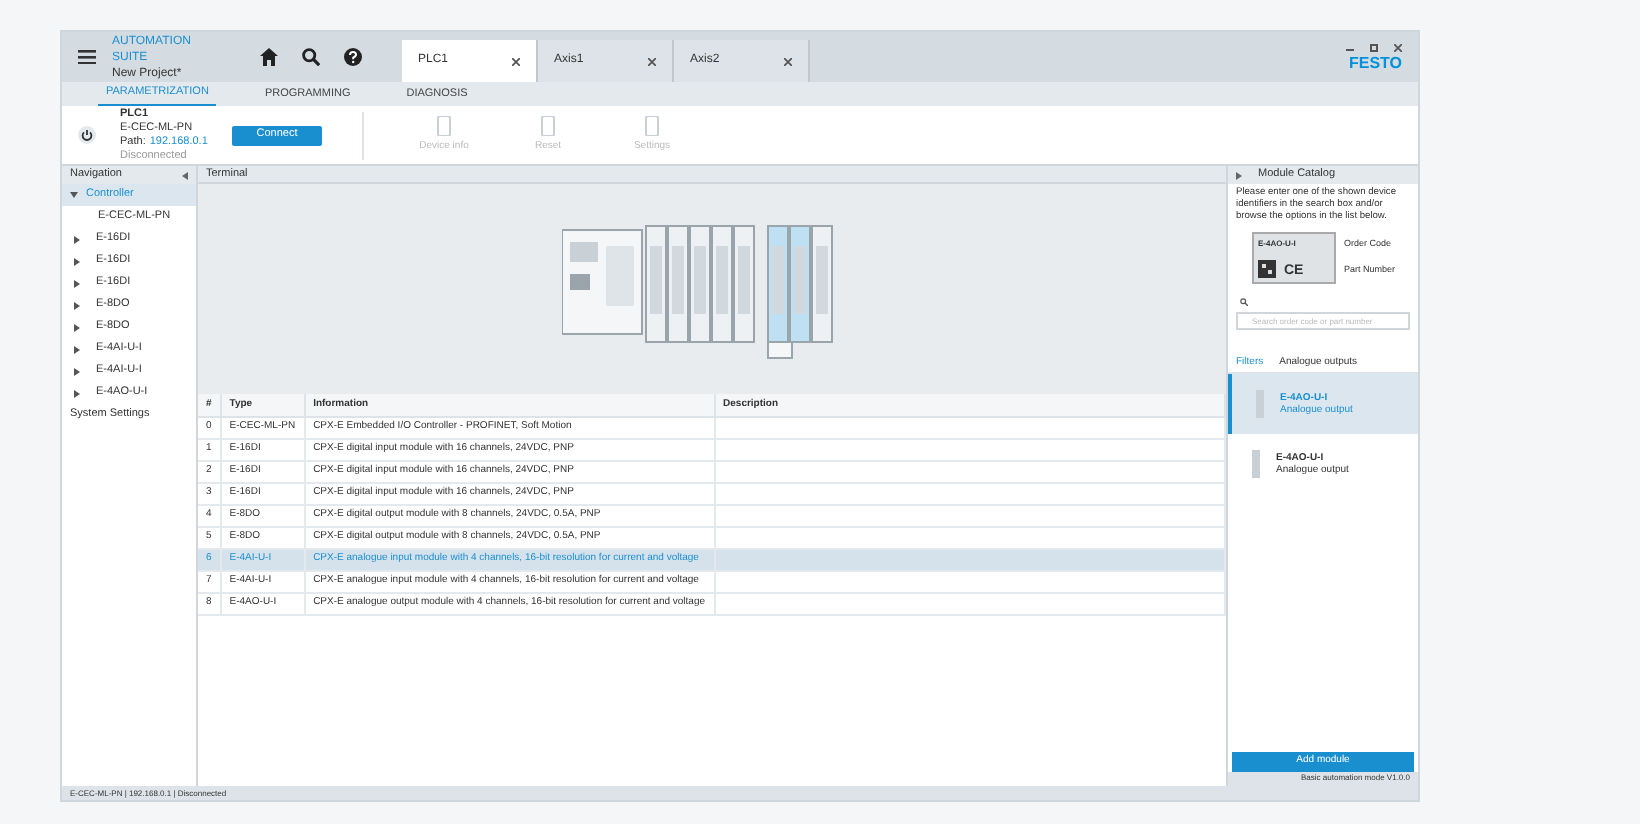 The height and width of the screenshot is (824, 1640). What do you see at coordinates (269, 57) in the screenshot?
I see `home-icon` at bounding box center [269, 57].